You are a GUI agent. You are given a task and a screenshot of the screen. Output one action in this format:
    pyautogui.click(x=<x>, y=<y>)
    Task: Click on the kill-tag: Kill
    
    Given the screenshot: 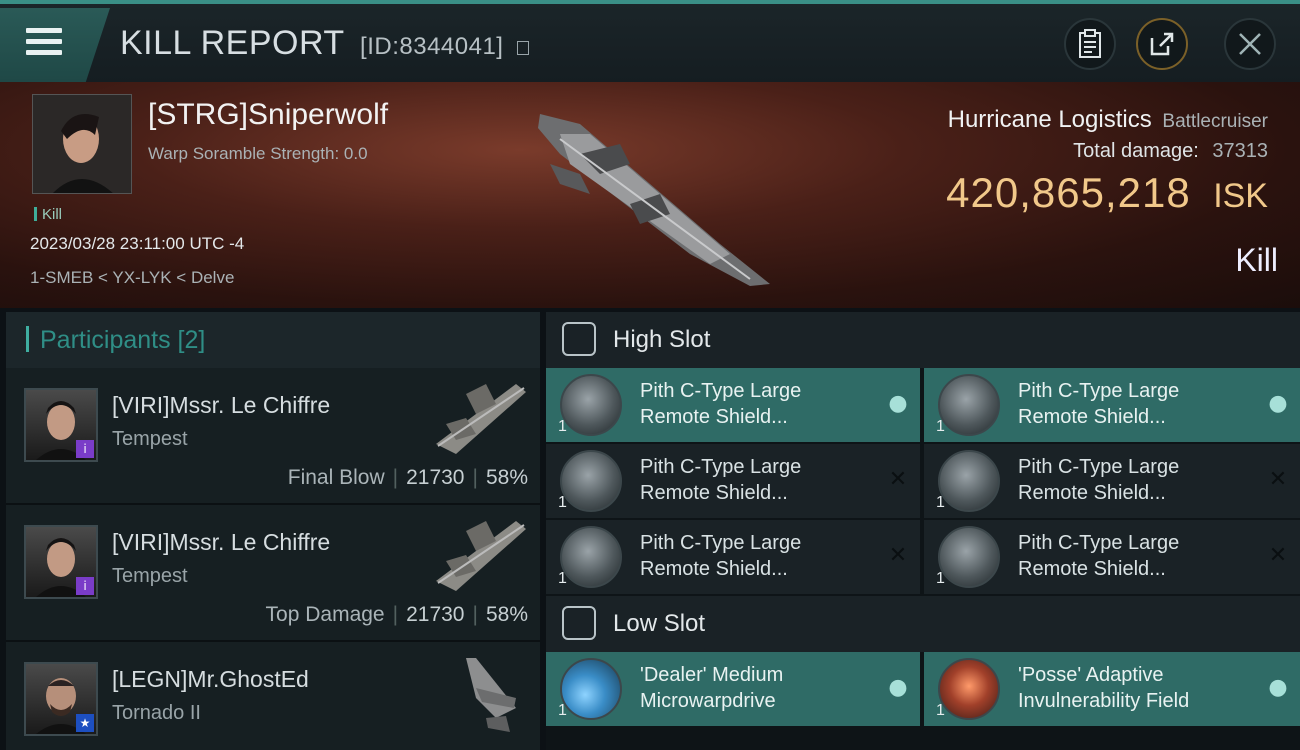 What is the action you would take?
    pyautogui.click(x=48, y=214)
    